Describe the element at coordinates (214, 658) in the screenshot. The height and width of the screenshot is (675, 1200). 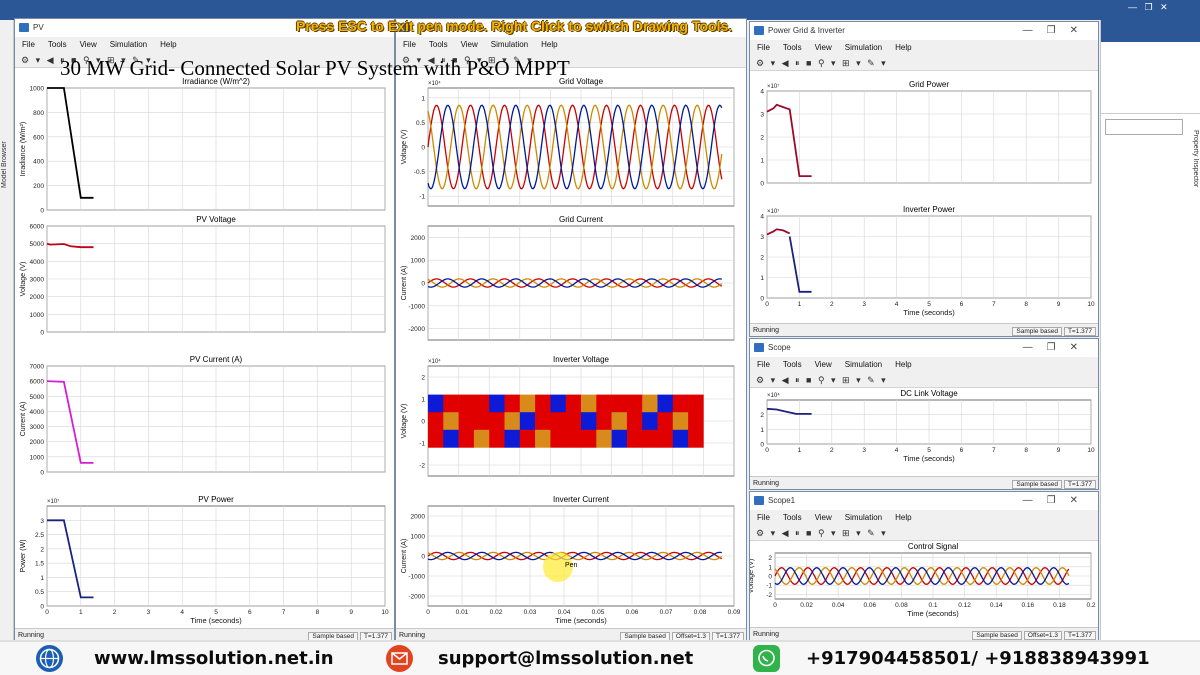
I see `website-link: www.lmssolution.net.in` at that location.